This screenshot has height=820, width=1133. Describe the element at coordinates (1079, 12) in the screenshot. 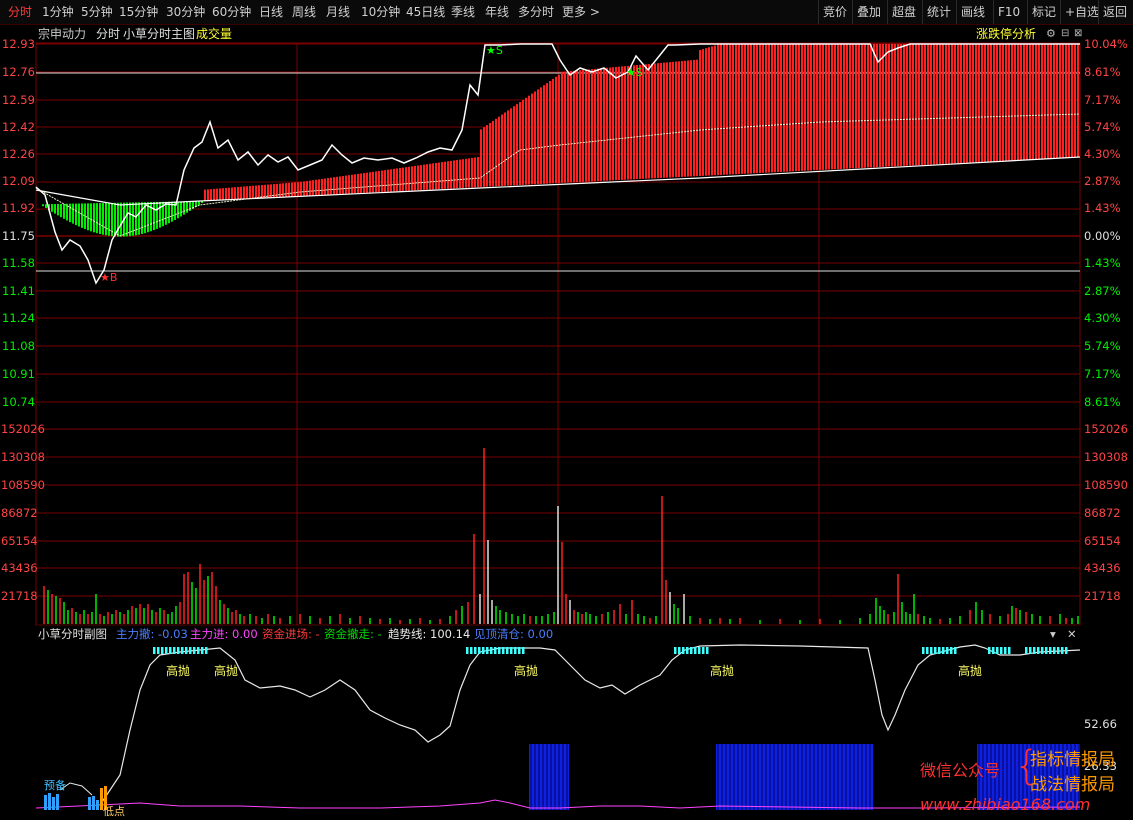

I see `tool-button-7: +自选` at that location.